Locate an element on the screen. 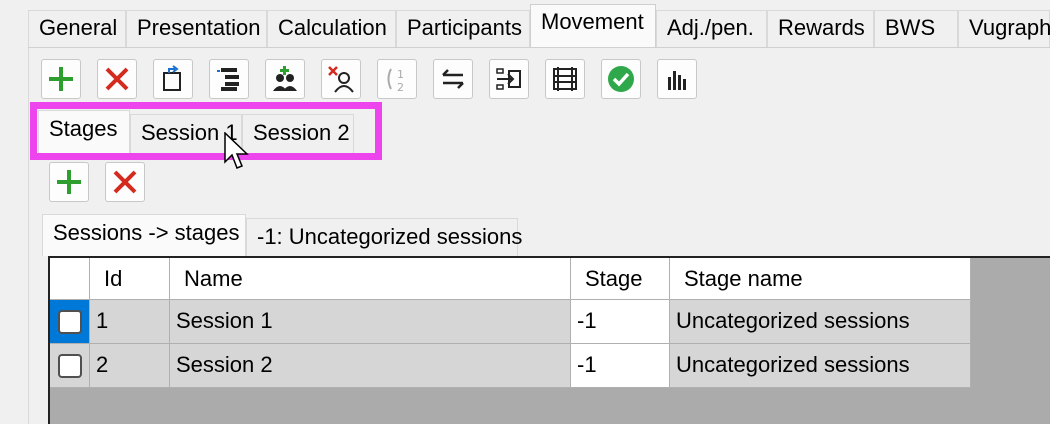 The image size is (1050, 424). cell-name: Session 2 is located at coordinates (370, 366).